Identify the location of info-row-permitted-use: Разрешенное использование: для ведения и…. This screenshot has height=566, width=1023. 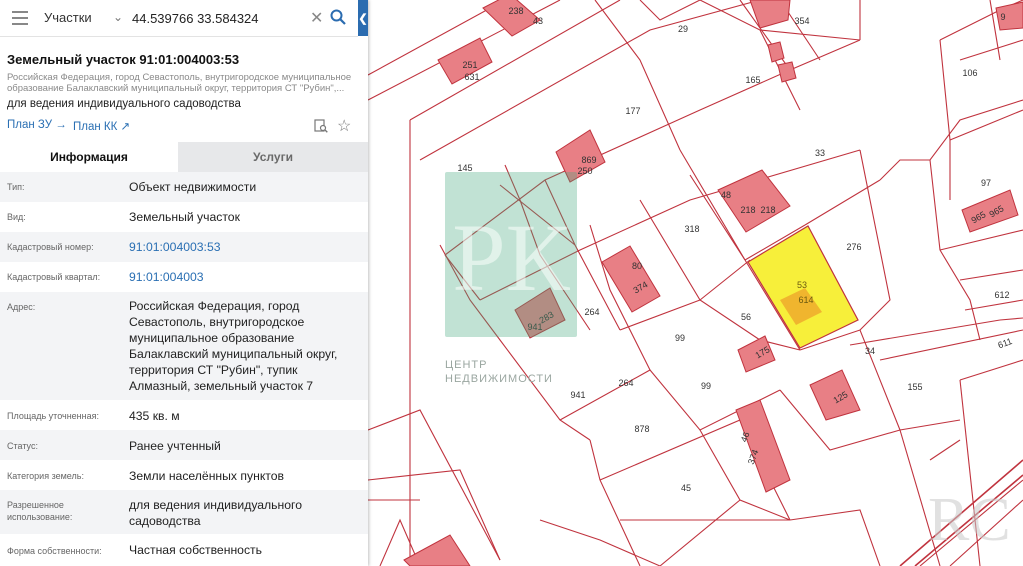
(184, 512).